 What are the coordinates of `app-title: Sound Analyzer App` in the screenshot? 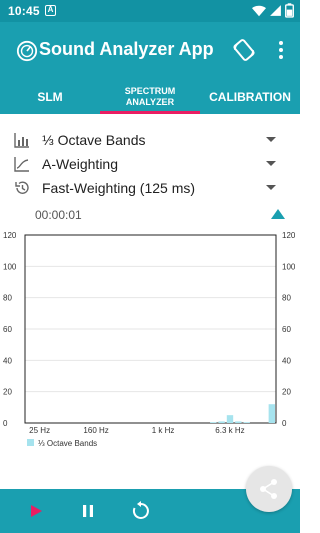 It's located at (126, 49).